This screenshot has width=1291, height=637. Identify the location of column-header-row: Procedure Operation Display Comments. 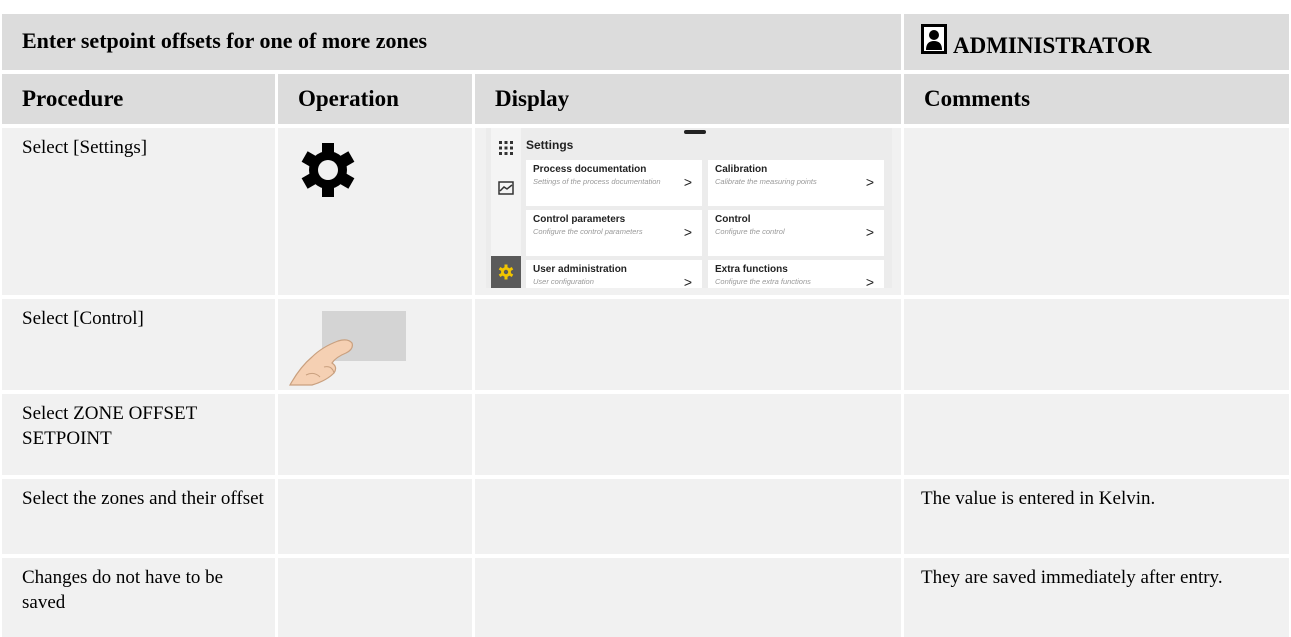
(645, 99).